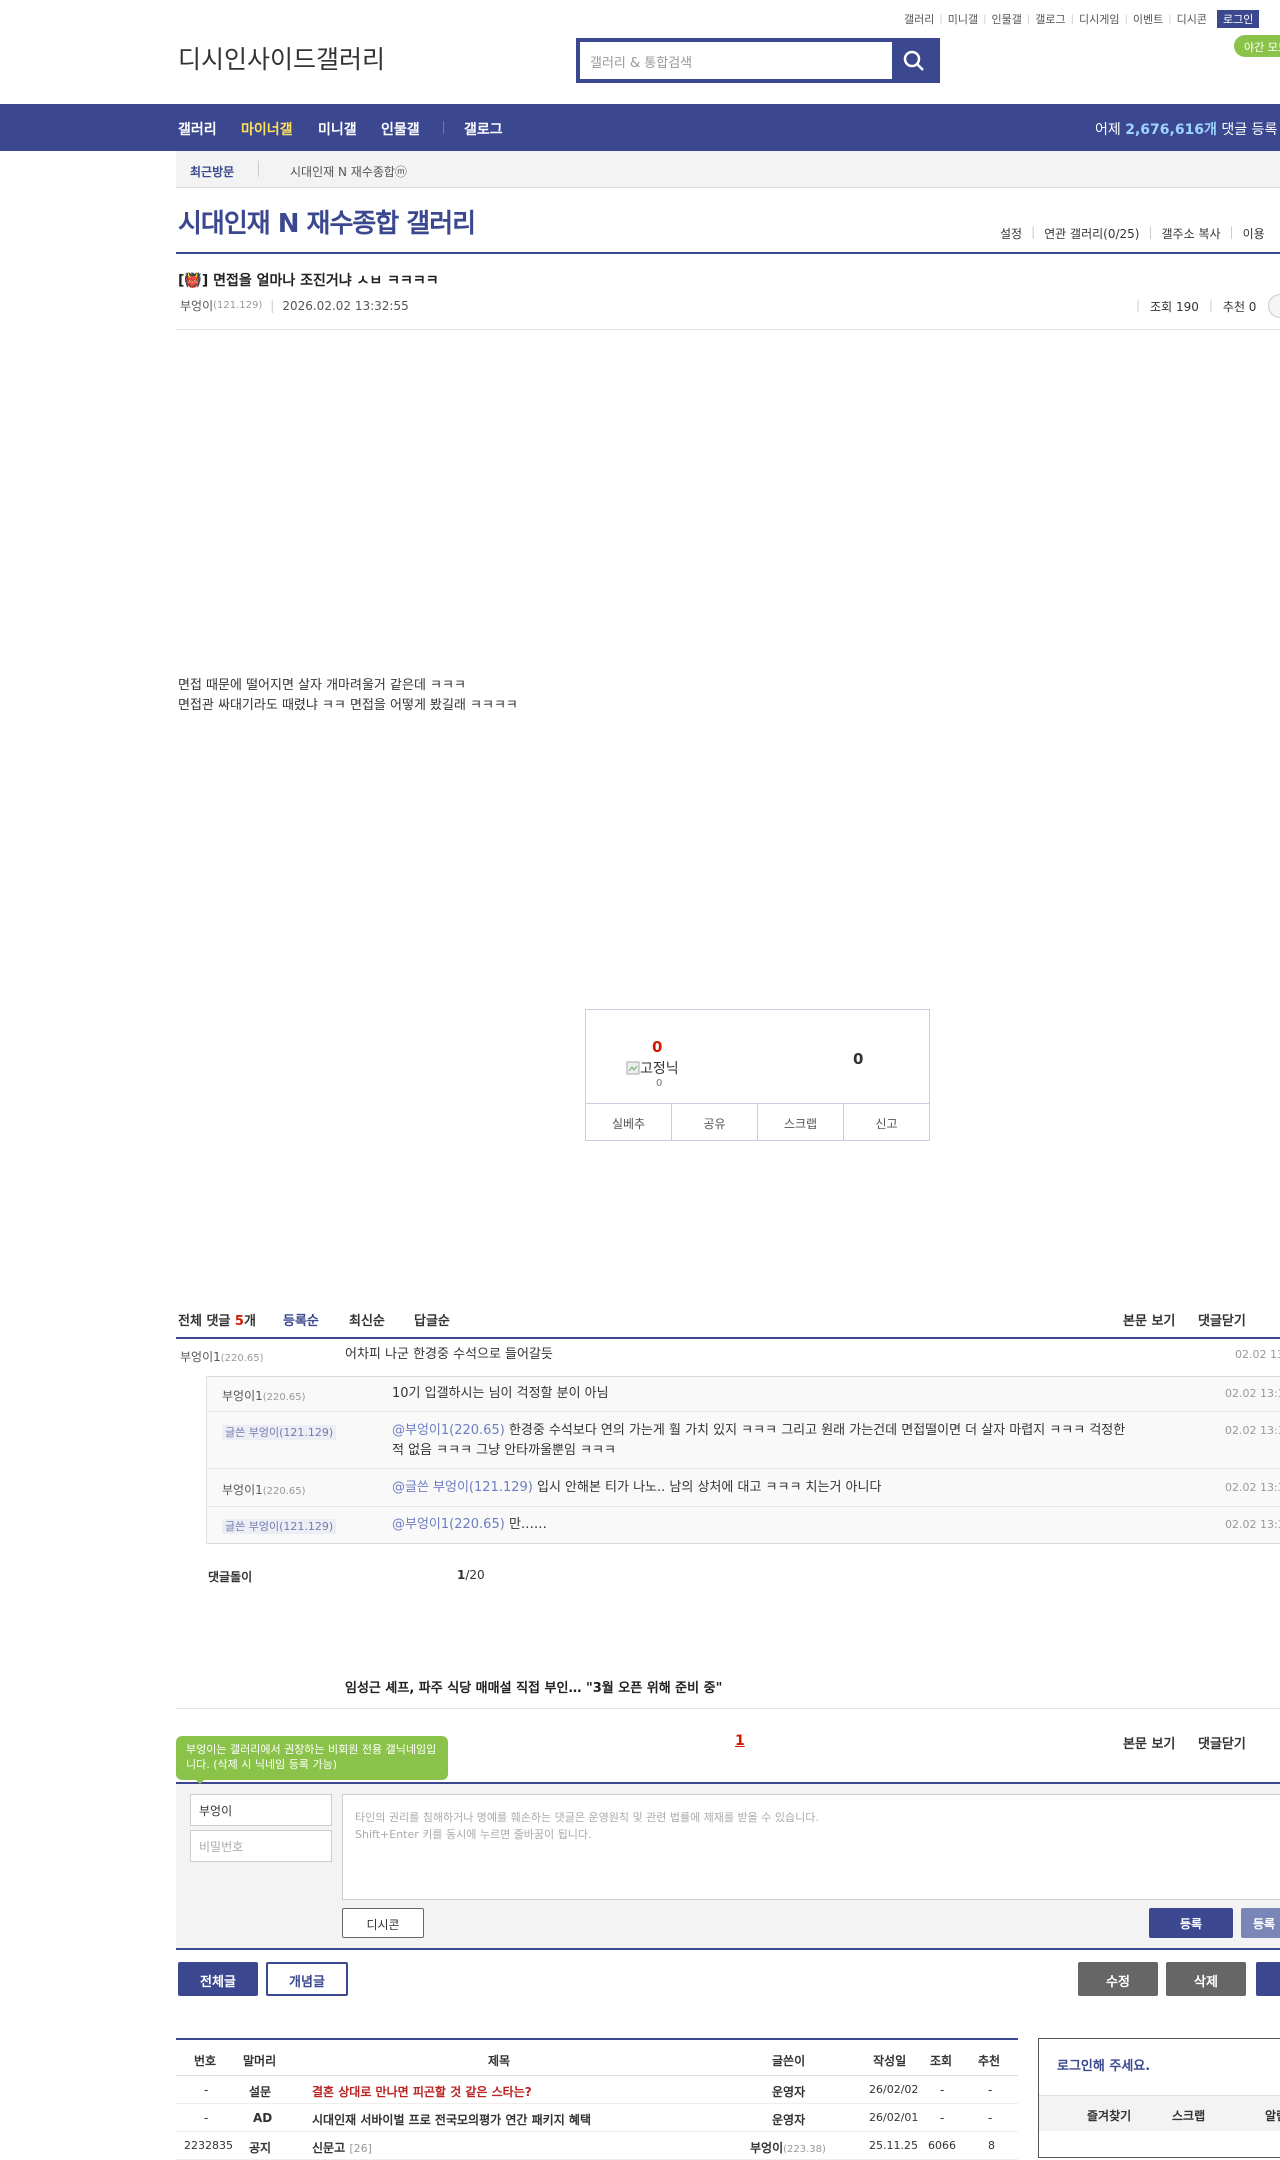 The width and height of the screenshot is (1280, 2160). I want to click on night-mode-toggle: 야간 모드, so click(1257, 46).